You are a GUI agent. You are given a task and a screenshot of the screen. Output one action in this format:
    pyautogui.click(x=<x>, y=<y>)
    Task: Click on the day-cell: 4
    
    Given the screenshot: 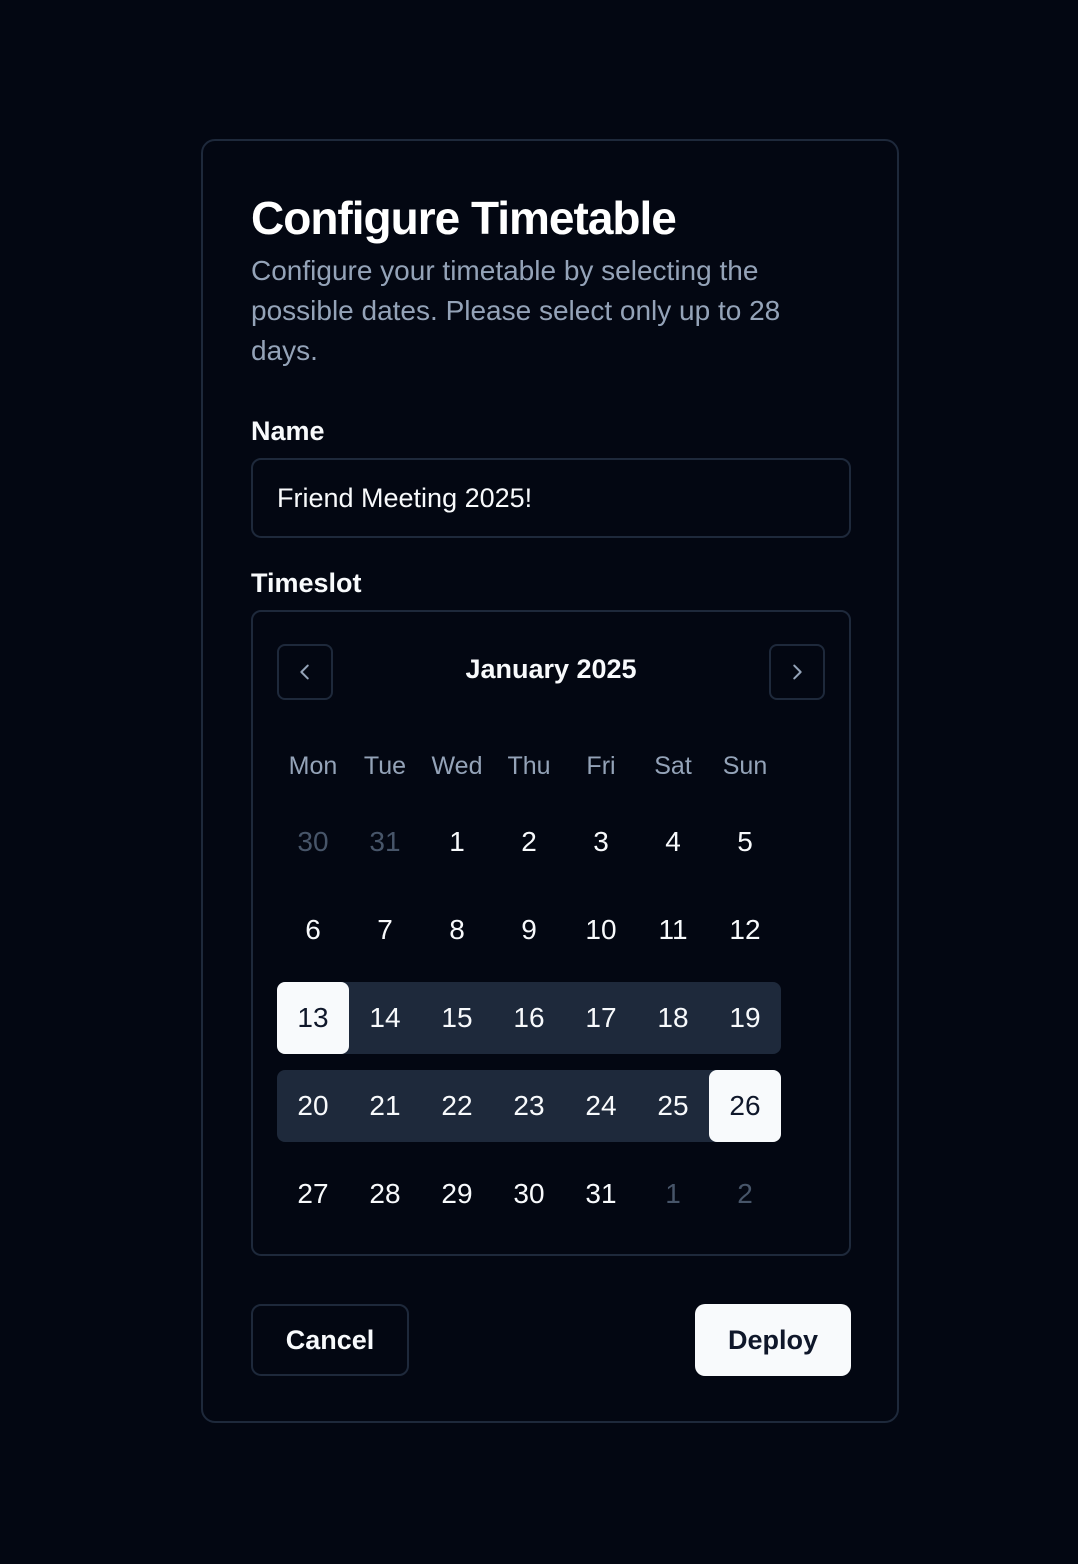 What is the action you would take?
    pyautogui.click(x=673, y=842)
    